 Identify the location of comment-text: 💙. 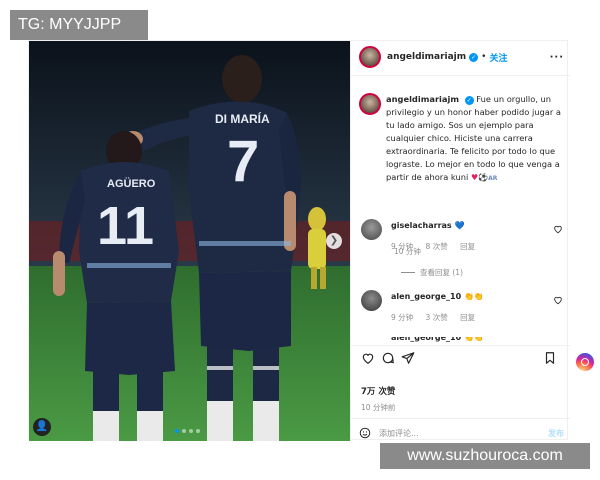
(459, 225).